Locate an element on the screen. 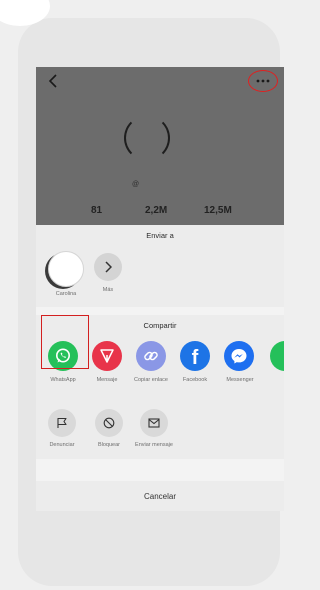  ellipsis-icon is located at coordinates (263, 81).